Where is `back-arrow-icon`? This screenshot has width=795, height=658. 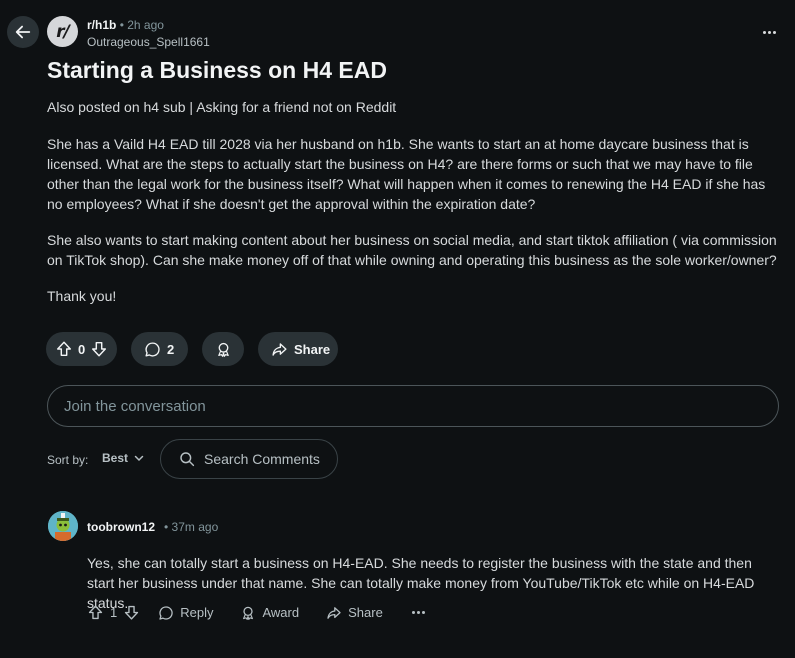
back-arrow-icon is located at coordinates (23, 32).